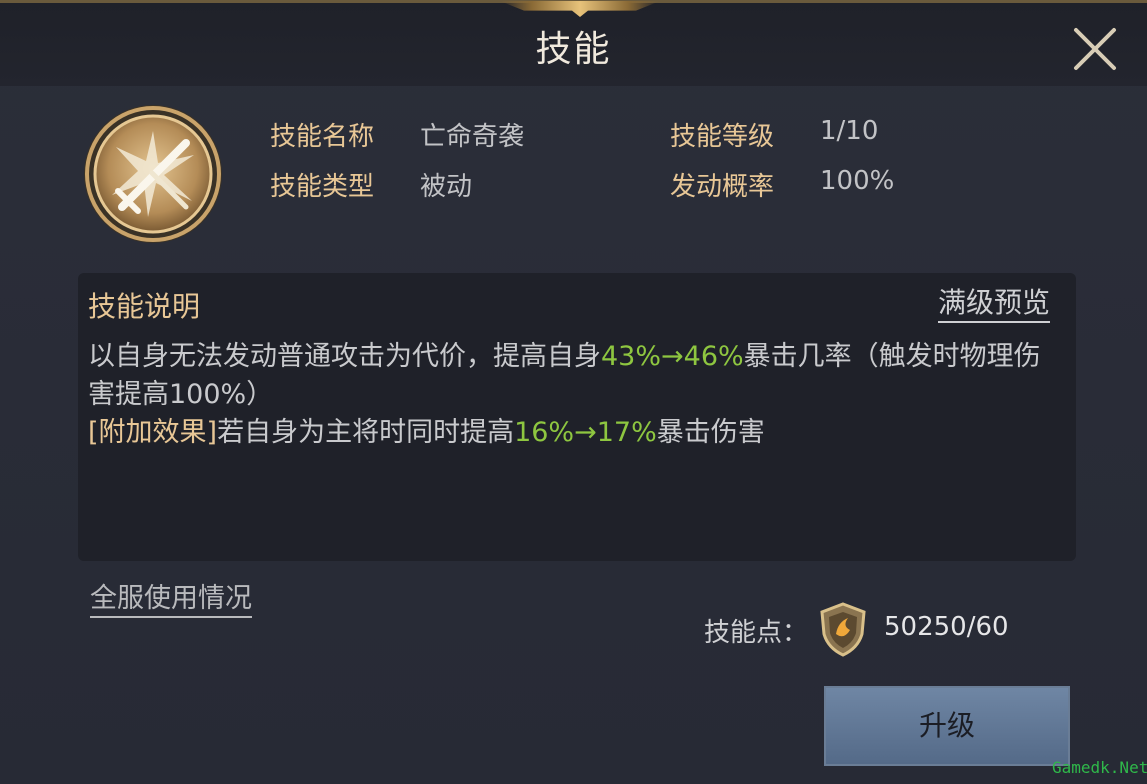 The image size is (1147, 784). Describe the element at coordinates (171, 600) in the screenshot. I see `server-usage-link: 全服使用情况` at that location.